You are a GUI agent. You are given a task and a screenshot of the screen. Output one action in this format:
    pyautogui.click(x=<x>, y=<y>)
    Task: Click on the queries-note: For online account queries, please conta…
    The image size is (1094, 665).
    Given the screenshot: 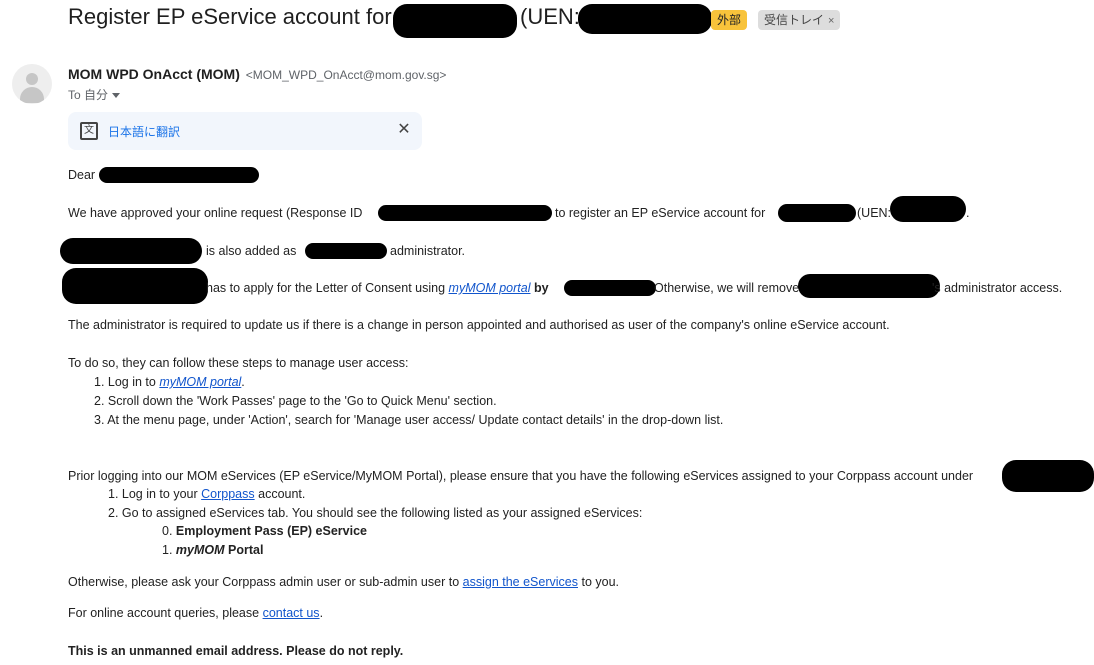 What is the action you would take?
    pyautogui.click(x=195, y=613)
    